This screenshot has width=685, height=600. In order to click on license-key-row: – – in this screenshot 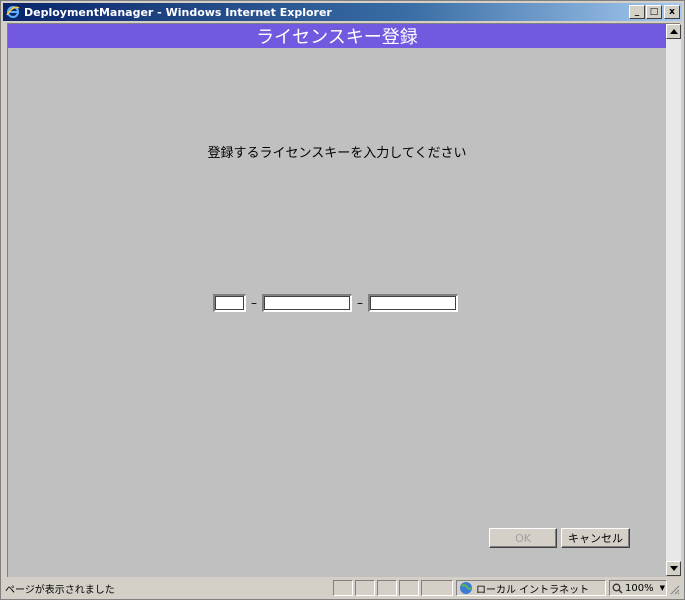, I will do `click(335, 303)`.